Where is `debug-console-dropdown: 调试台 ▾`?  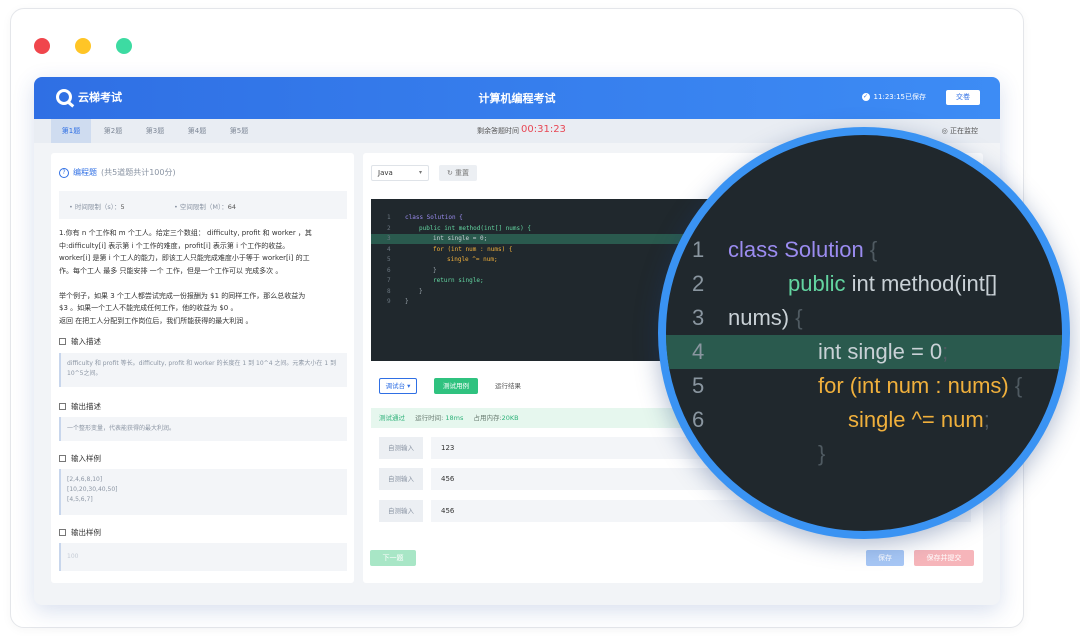
debug-console-dropdown: 调试台 ▾ is located at coordinates (398, 386).